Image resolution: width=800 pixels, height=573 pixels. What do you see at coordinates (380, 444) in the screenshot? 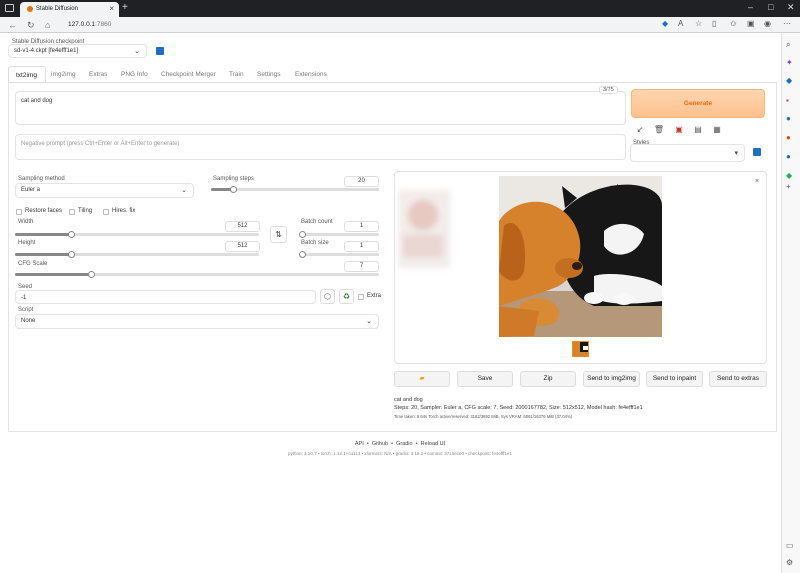
I see `footer-link-github: Github` at bounding box center [380, 444].